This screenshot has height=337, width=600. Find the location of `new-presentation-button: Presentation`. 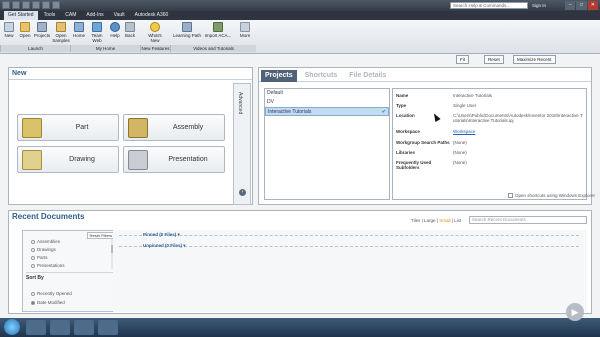

new-presentation-button: Presentation is located at coordinates (174, 159).